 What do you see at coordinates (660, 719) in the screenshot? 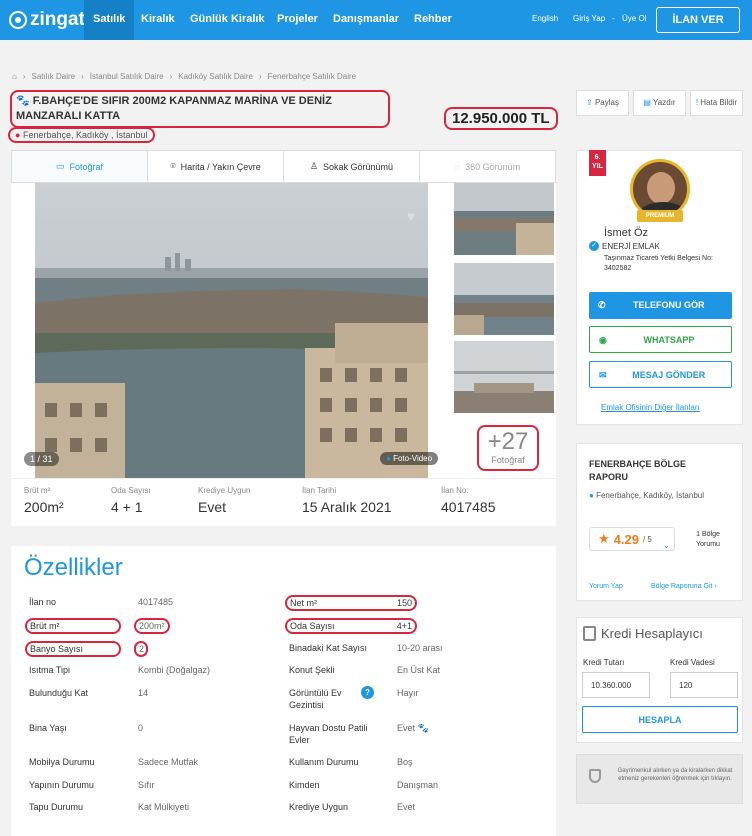
I see `calculate-button: HESAPLA` at bounding box center [660, 719].